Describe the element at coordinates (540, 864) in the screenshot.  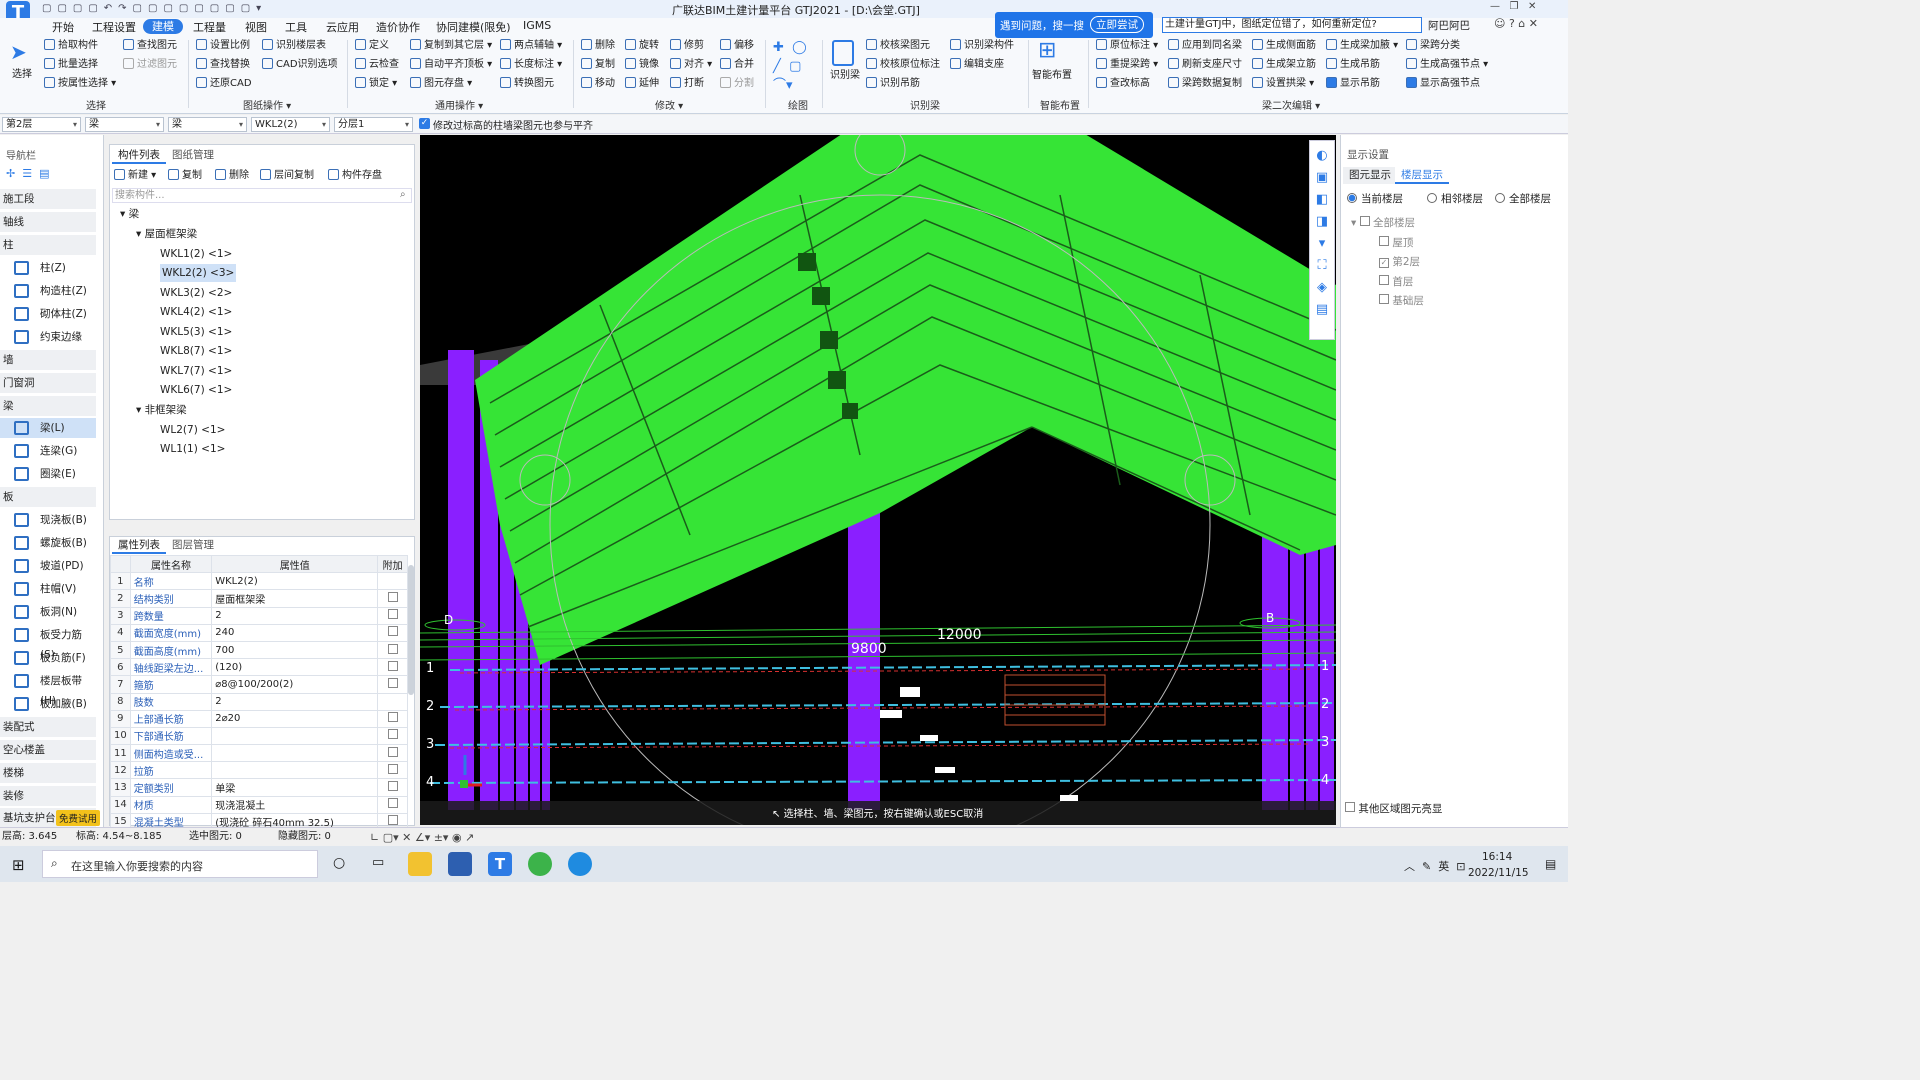
I see `wechat-icon` at that location.